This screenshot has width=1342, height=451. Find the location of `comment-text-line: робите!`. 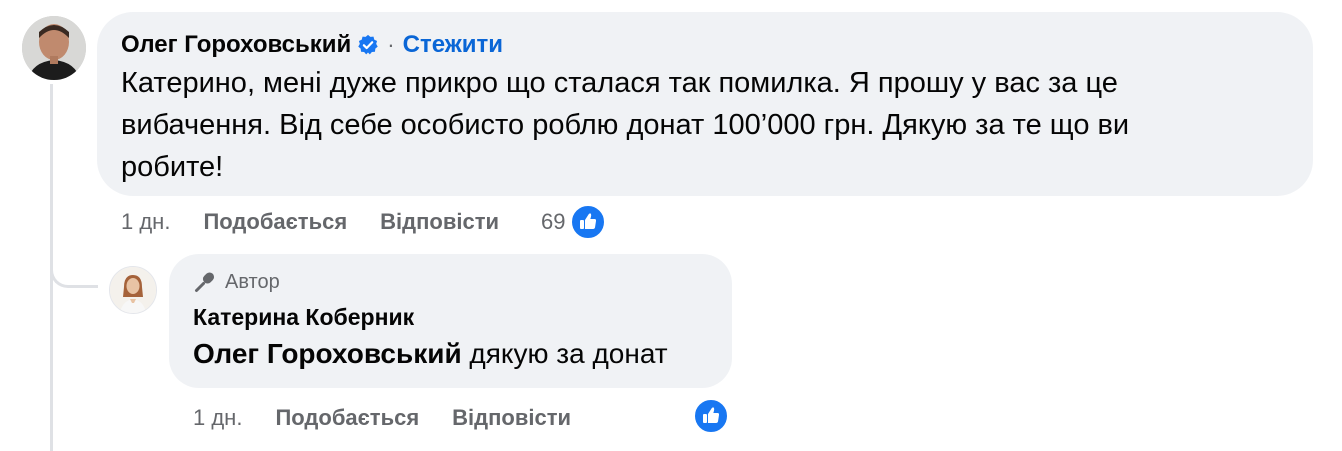

comment-text-line: робите! is located at coordinates (172, 167).